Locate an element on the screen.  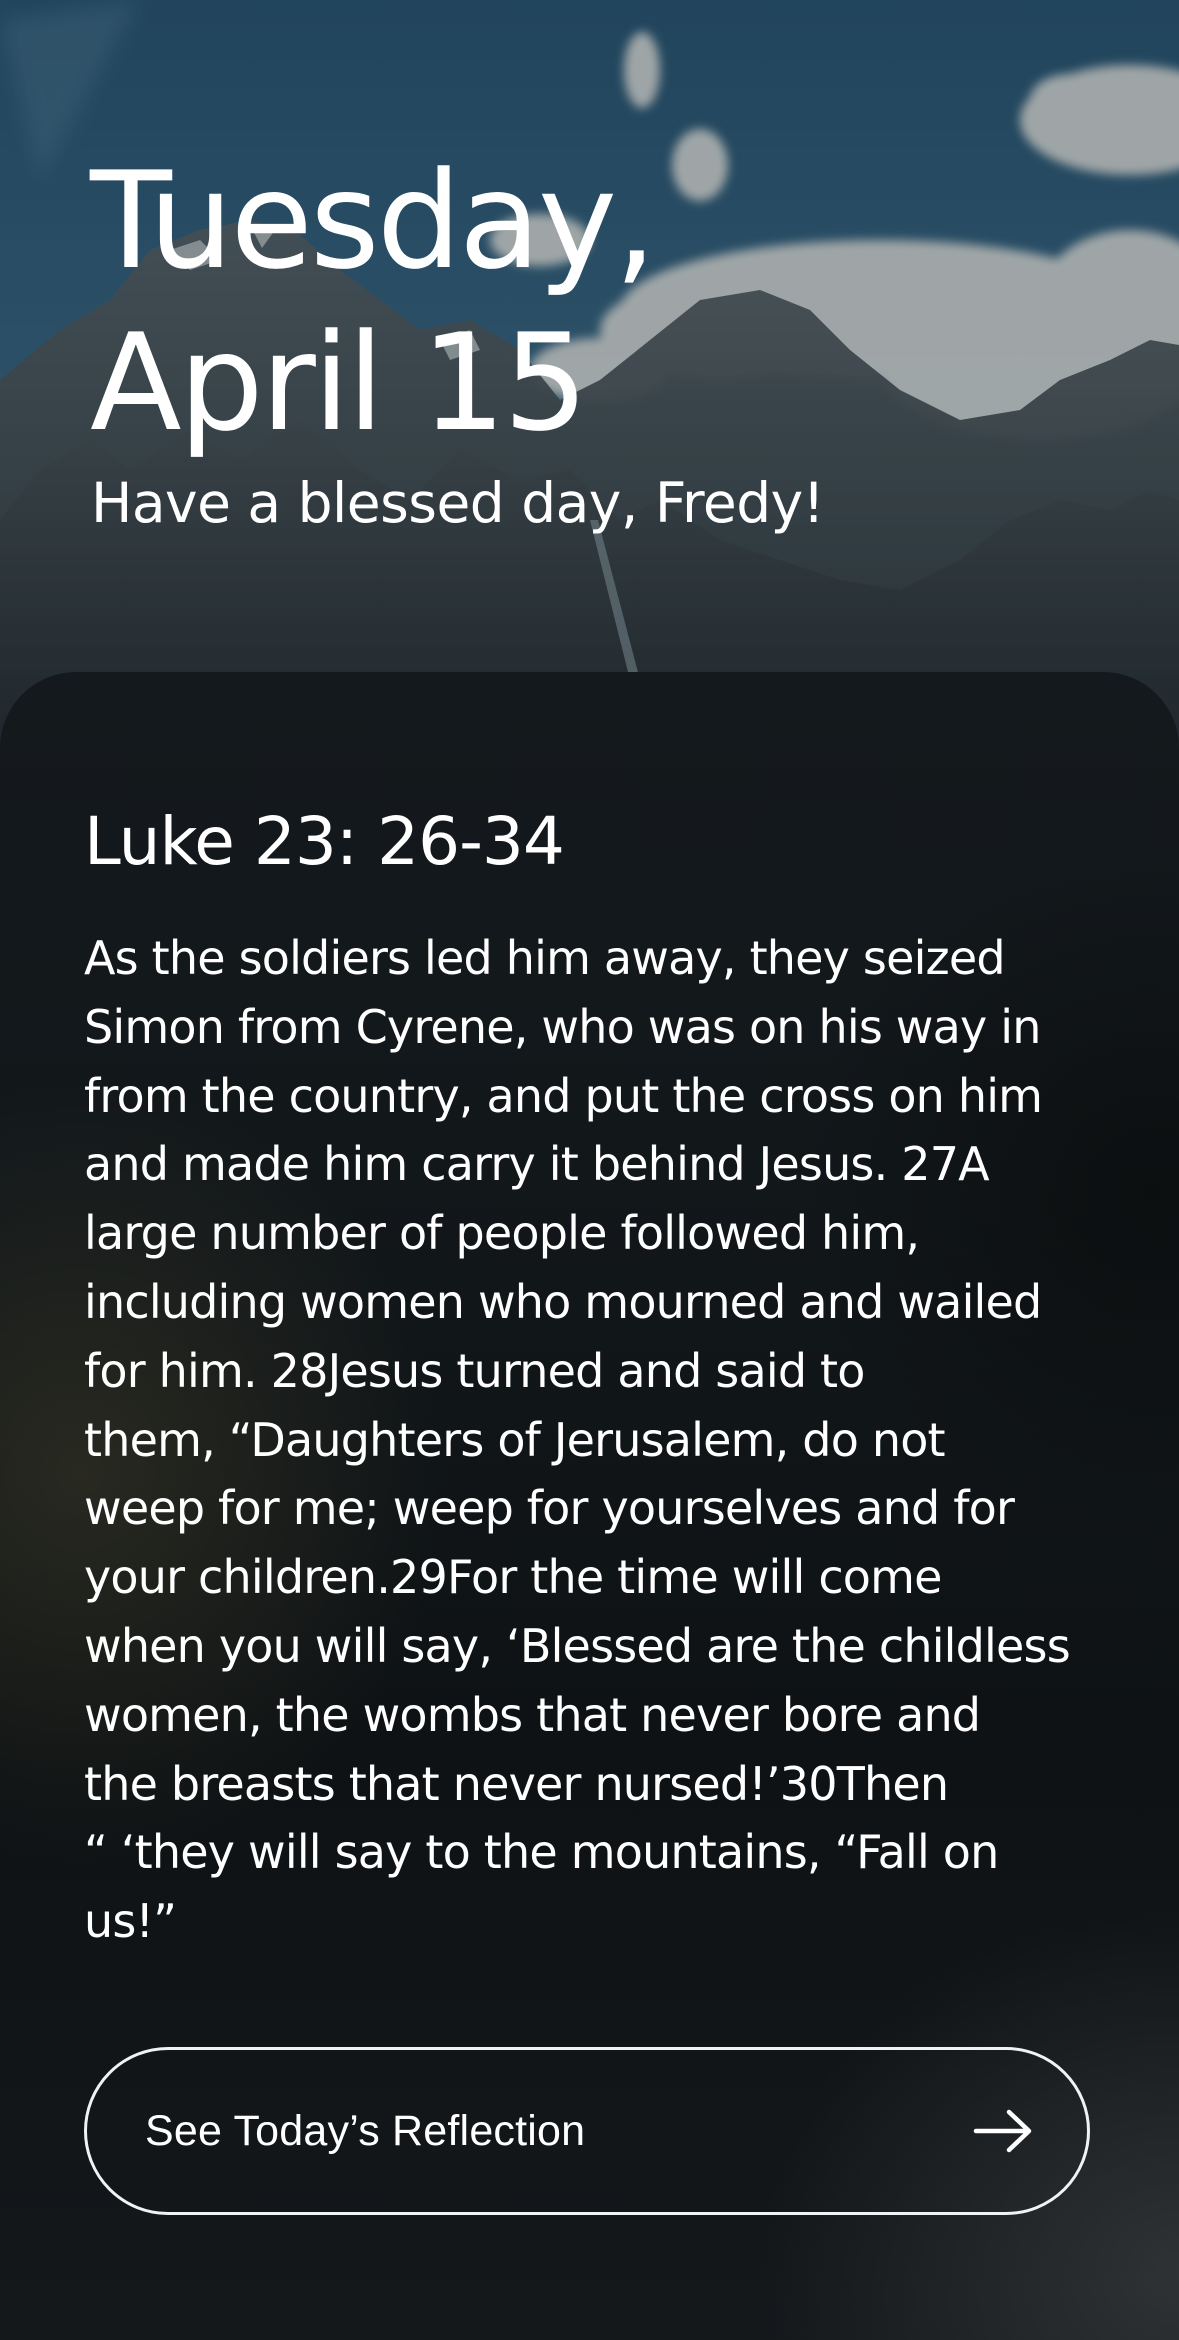
verse-line: us!” is located at coordinates (130, 1921).